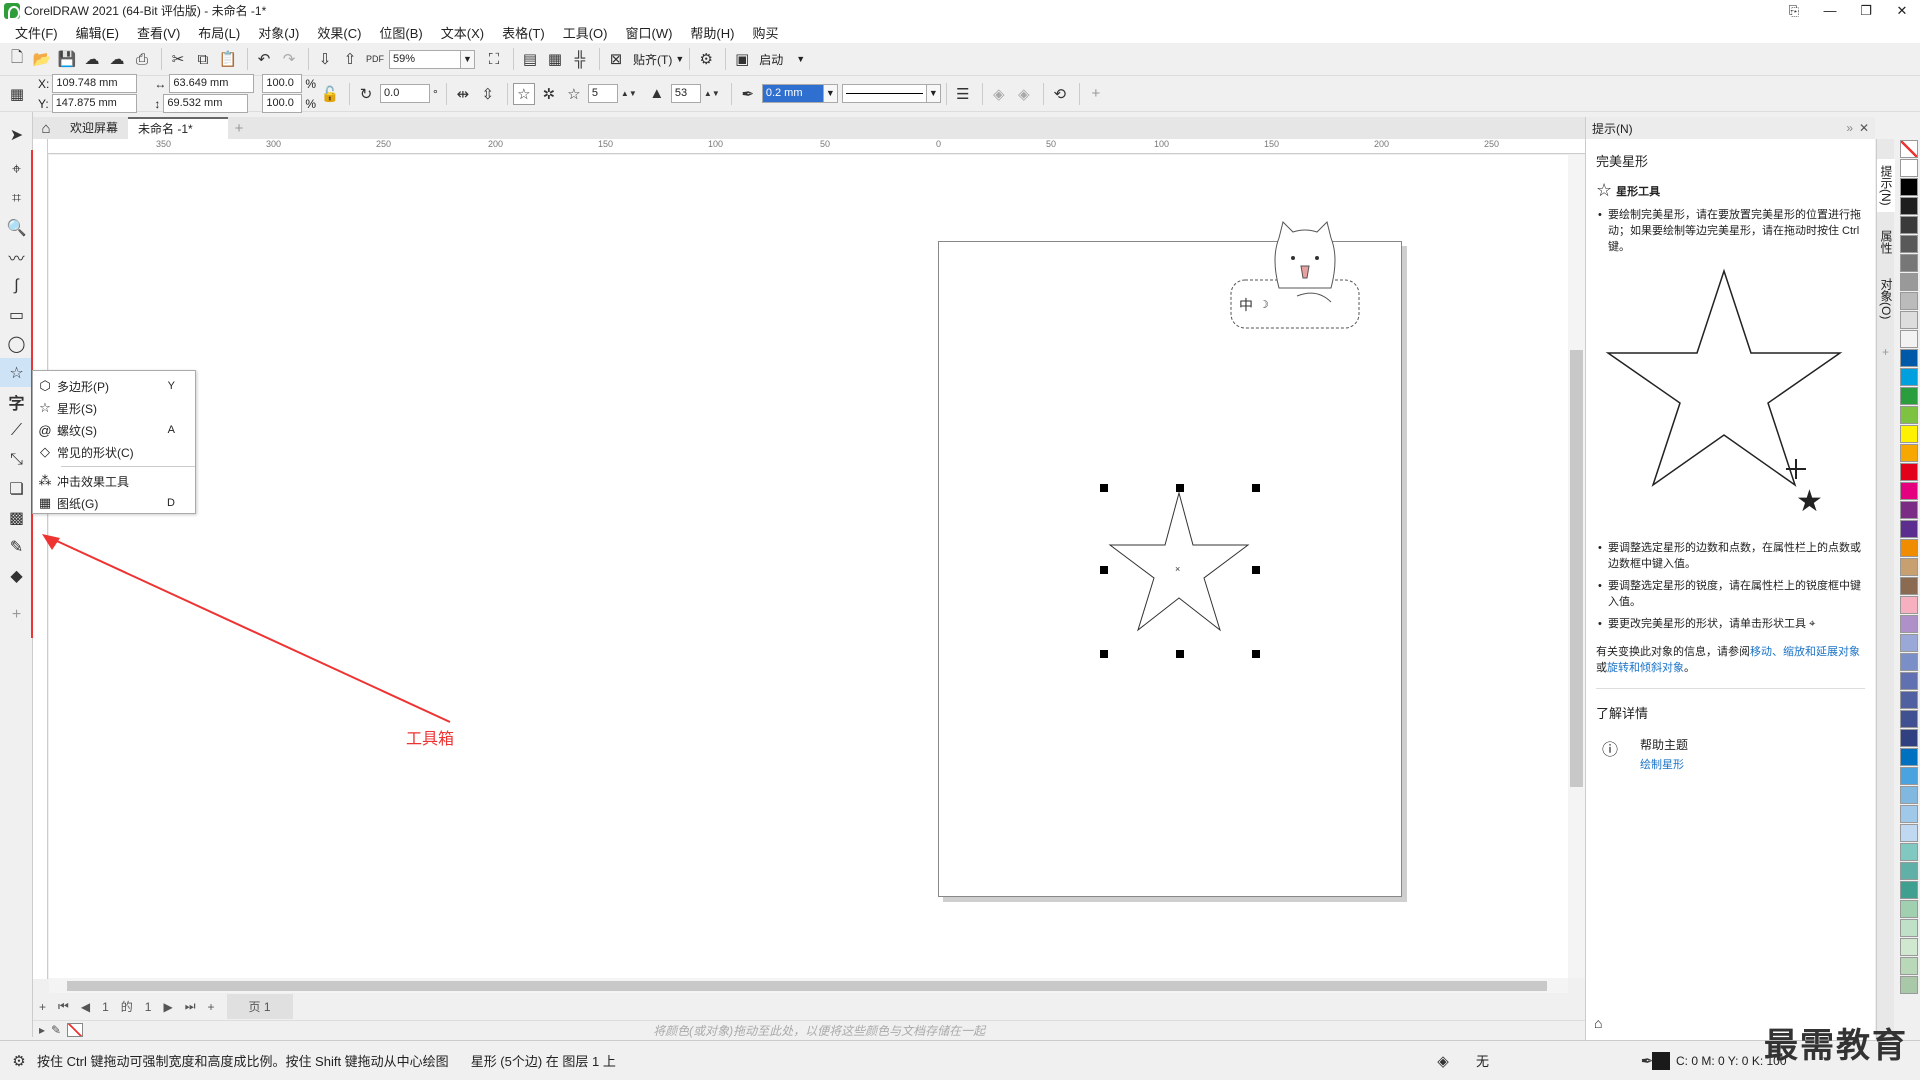 The height and width of the screenshot is (1080, 1920). I want to click on object-origin-icon: ▦, so click(17, 94).